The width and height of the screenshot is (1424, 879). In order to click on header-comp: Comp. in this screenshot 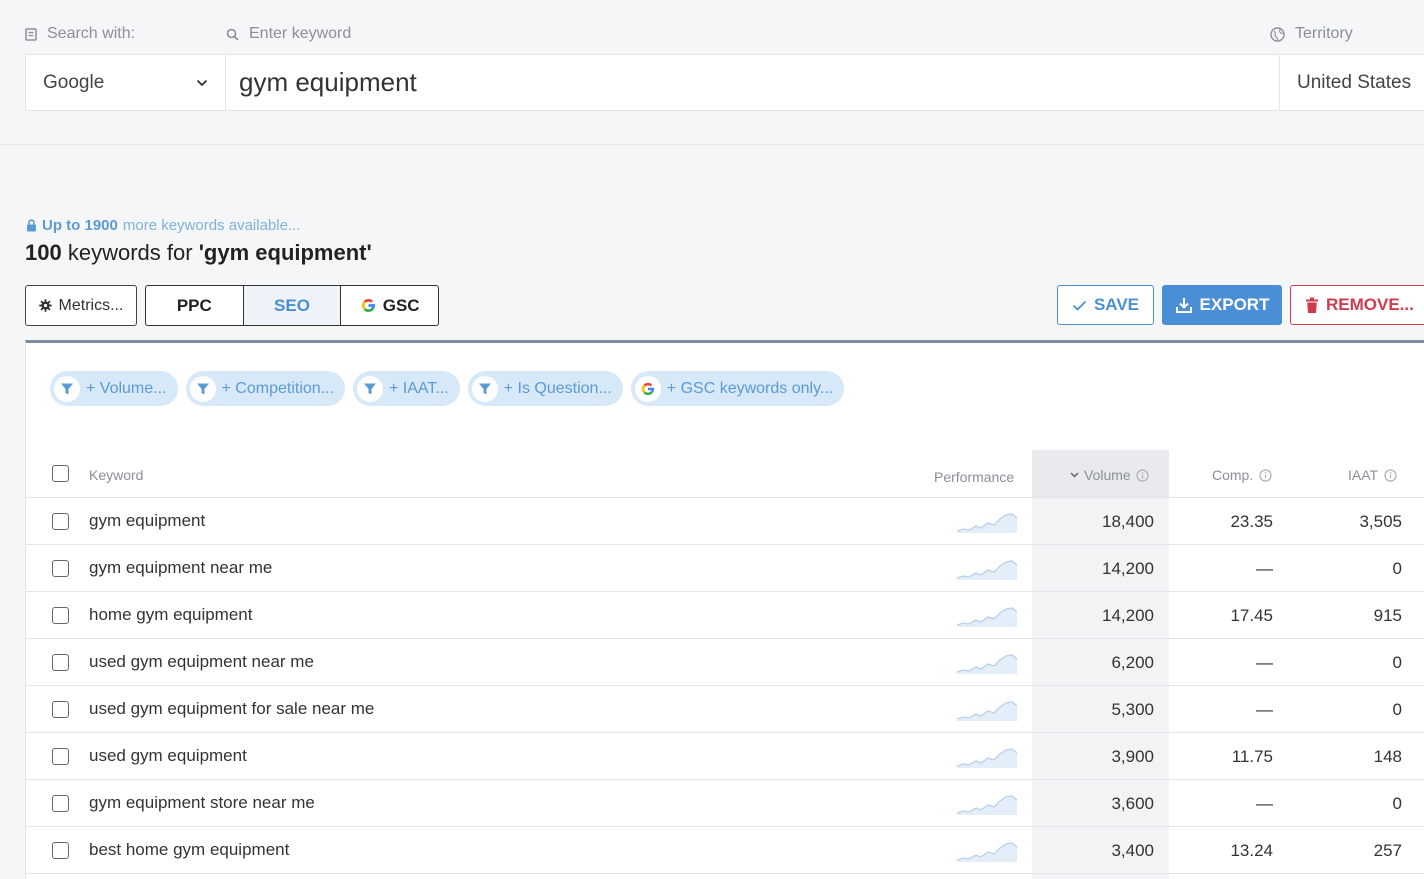, I will do `click(1242, 475)`.